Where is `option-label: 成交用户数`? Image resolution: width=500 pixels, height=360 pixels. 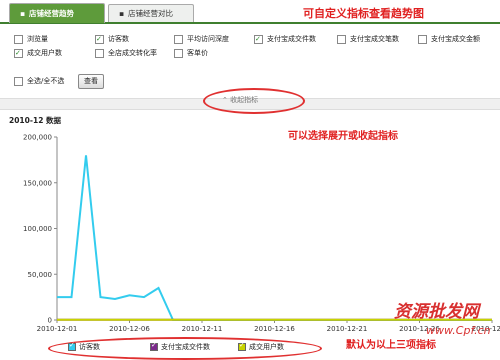
option-label: 成交用户数 is located at coordinates (44, 53).